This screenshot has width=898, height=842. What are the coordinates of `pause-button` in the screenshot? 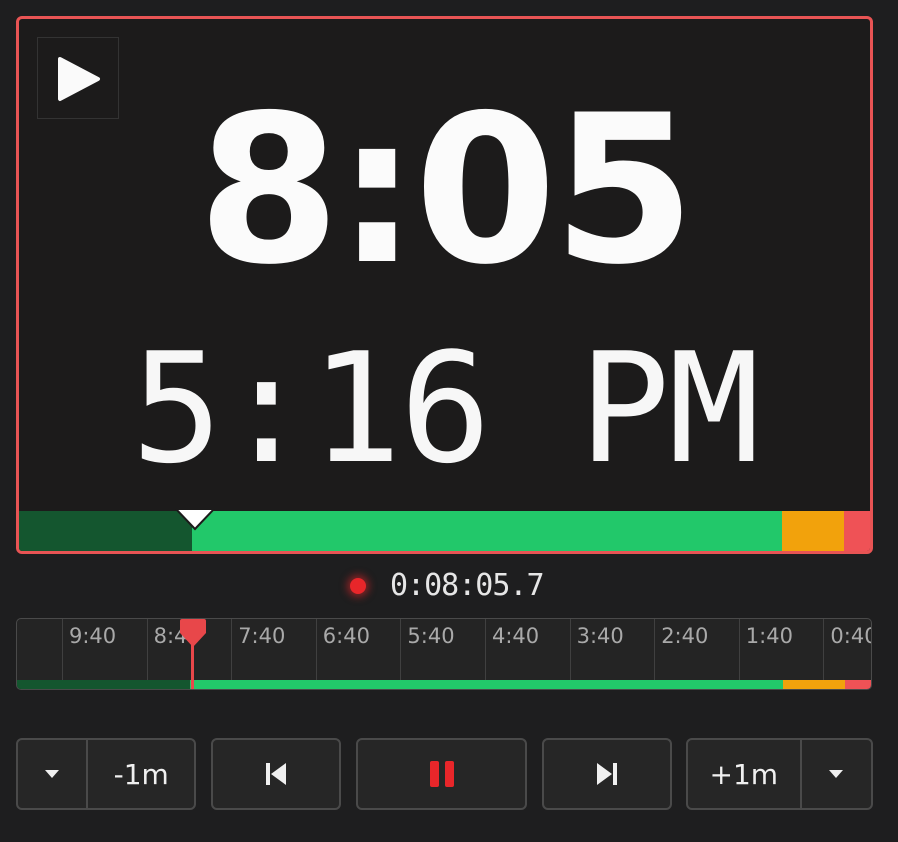 It's located at (441, 774).